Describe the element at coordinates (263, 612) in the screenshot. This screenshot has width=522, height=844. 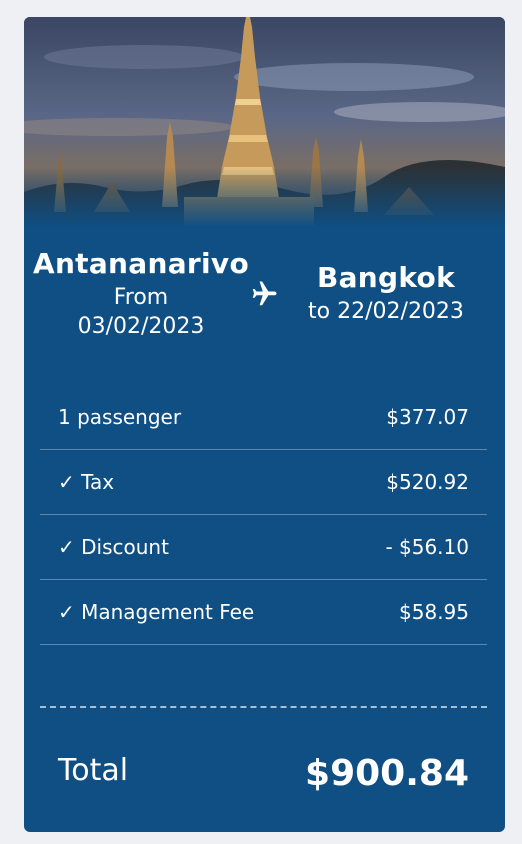
I see `charge-row-management-fee: ✓ Management Fee $58.95` at that location.